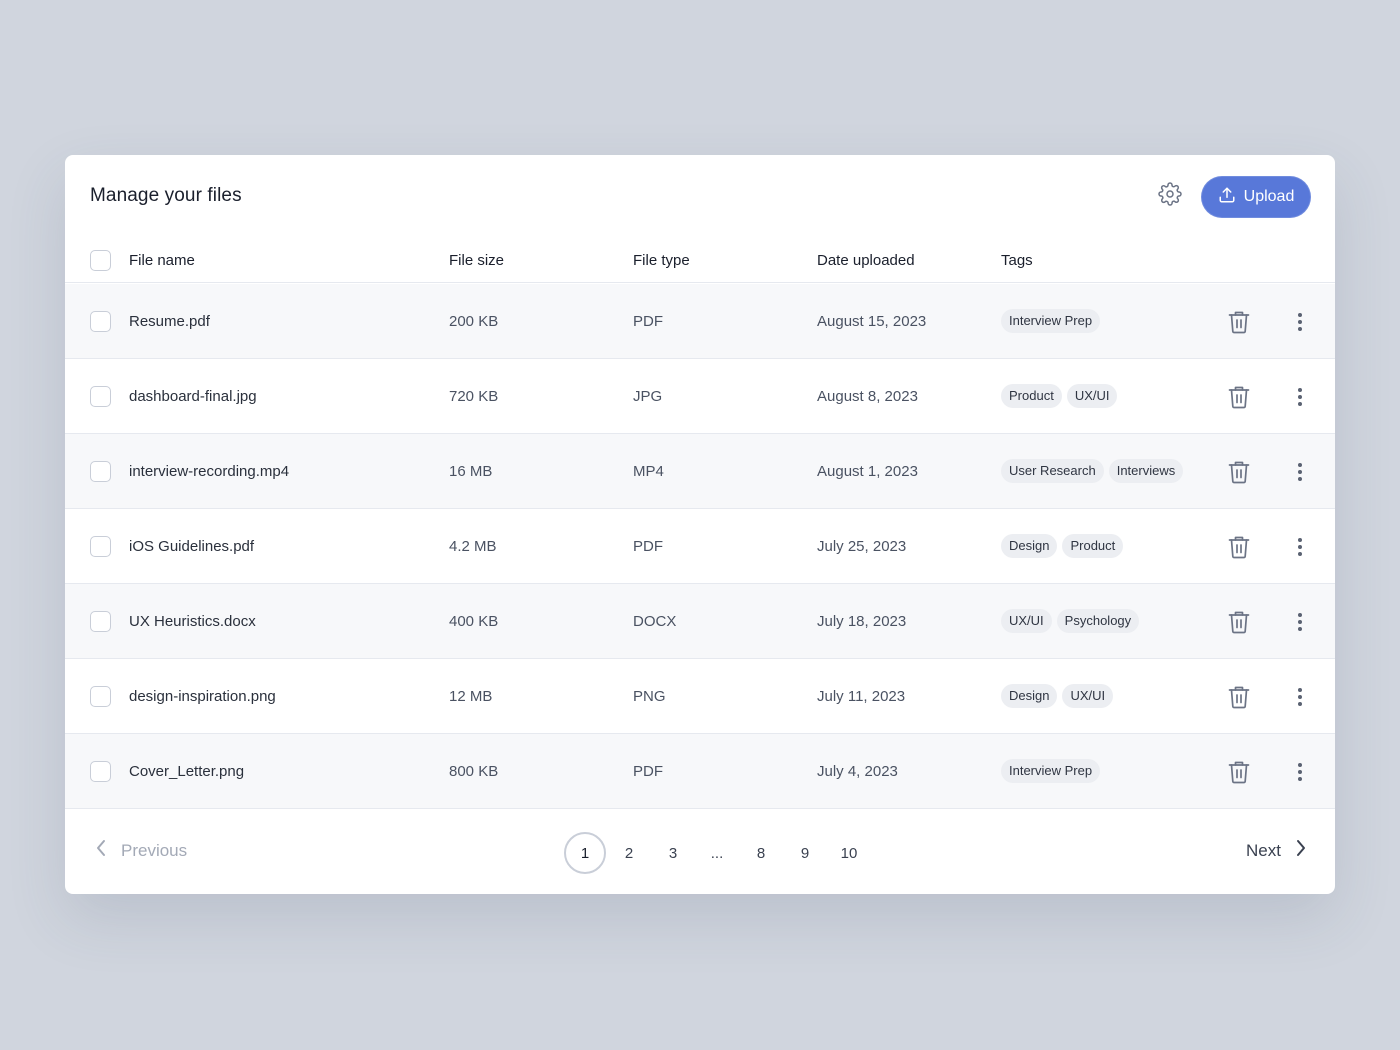 The width and height of the screenshot is (1400, 1050). Describe the element at coordinates (169, 321) in the screenshot. I see `file-name: Resume.pdf` at that location.